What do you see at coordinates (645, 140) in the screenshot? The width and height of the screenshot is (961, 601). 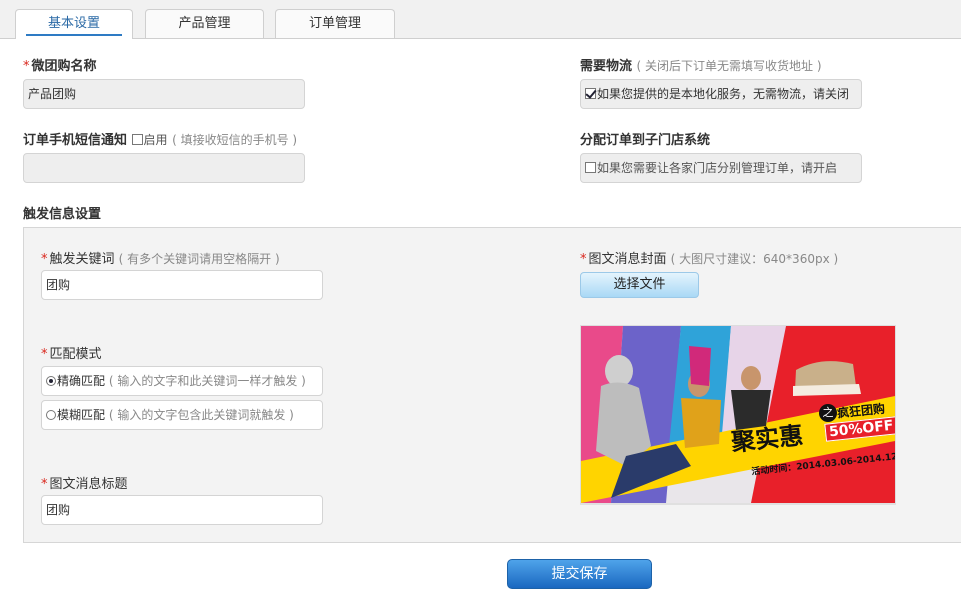 I see `dispatch-label: 分配订单到子门店系统` at bounding box center [645, 140].